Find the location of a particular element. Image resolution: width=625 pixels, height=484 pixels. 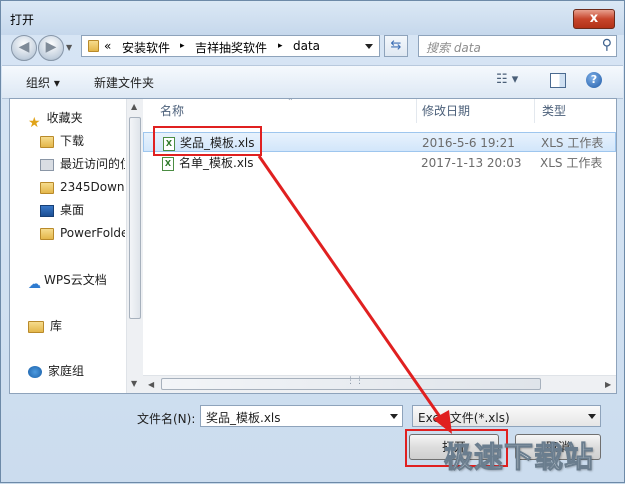

nav-label: 最近访问的位 is located at coordinates (92, 164).